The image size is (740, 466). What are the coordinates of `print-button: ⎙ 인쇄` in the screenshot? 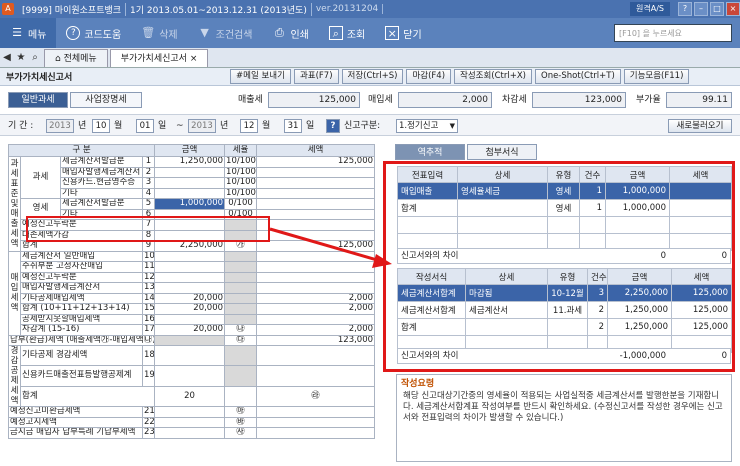 It's located at (290, 33).